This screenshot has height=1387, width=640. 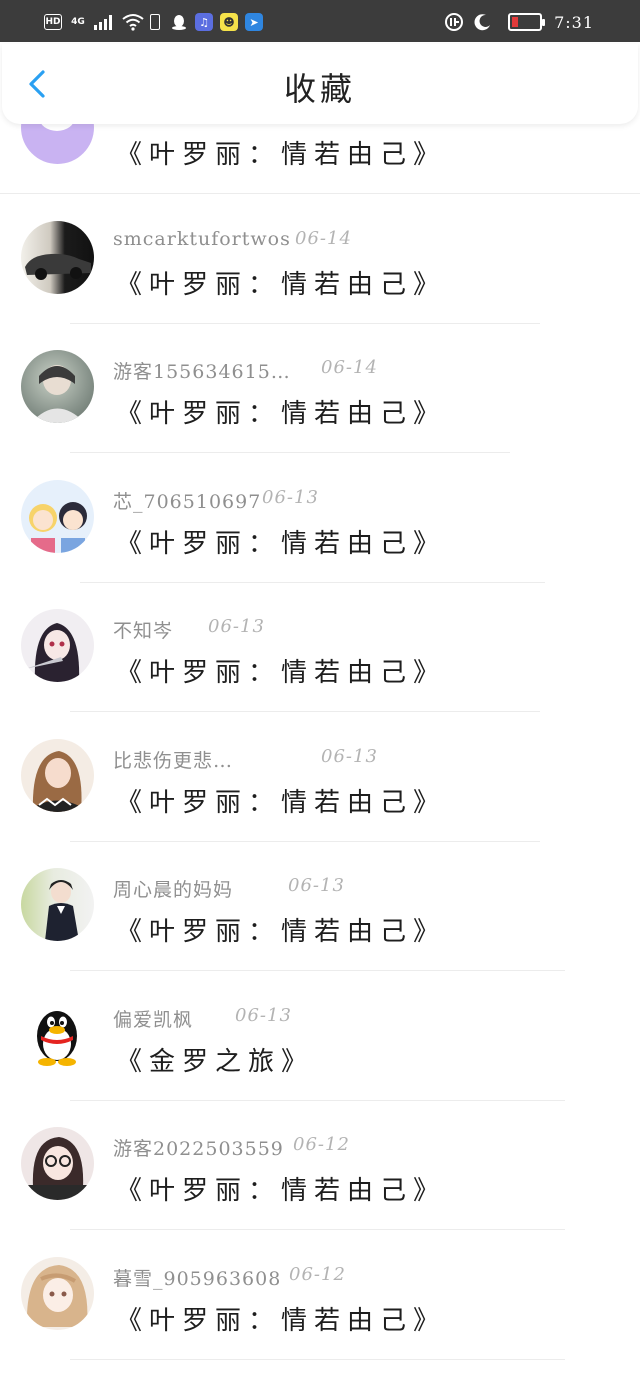 What do you see at coordinates (320, 388) in the screenshot?
I see `list-item: 游客155634615… 06-14 《叶罗丽：情若由己》` at bounding box center [320, 388].